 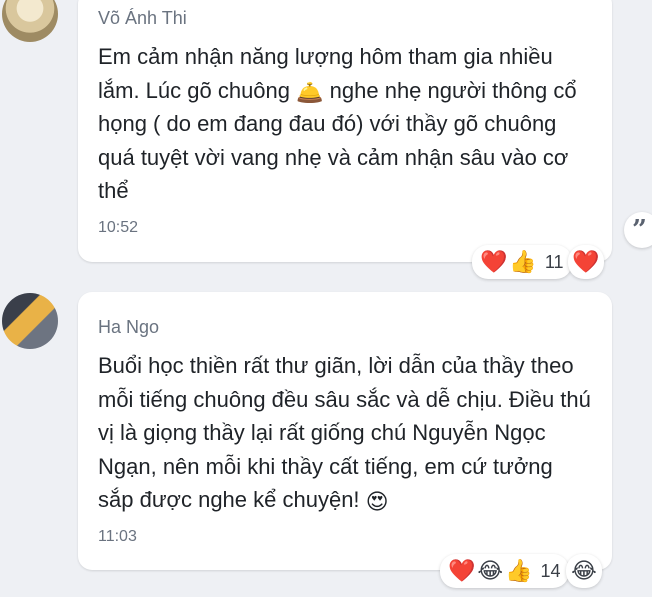 I want to click on bell-icon: 🛎️, so click(x=310, y=92).